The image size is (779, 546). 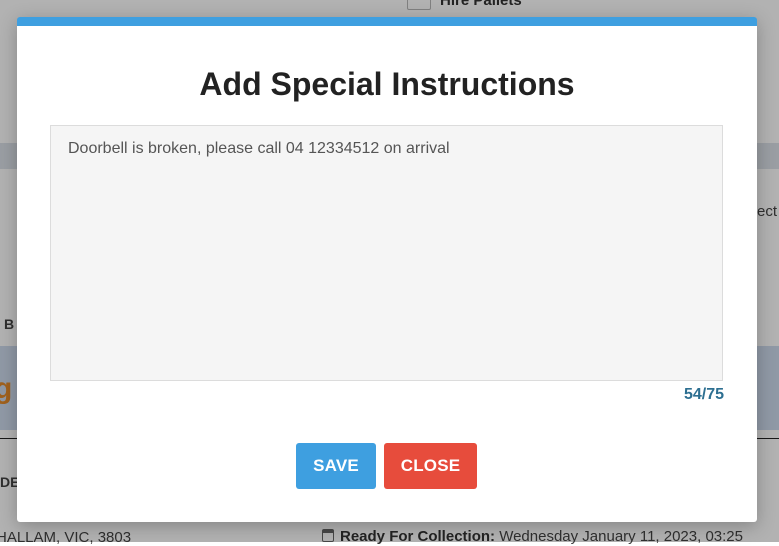 I want to click on modal-title: Add Special Instructions, so click(x=387, y=84).